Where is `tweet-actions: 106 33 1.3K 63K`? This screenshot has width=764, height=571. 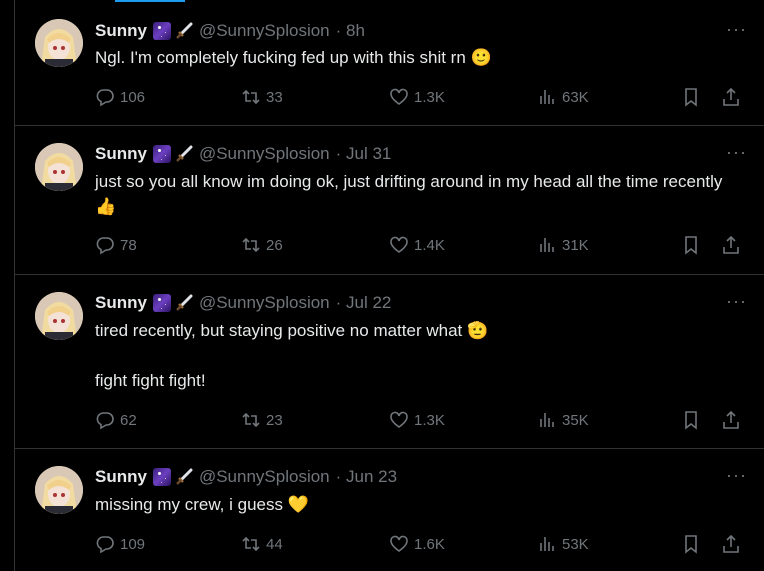 tweet-actions: 106 33 1.3K 63K is located at coordinates (420, 98).